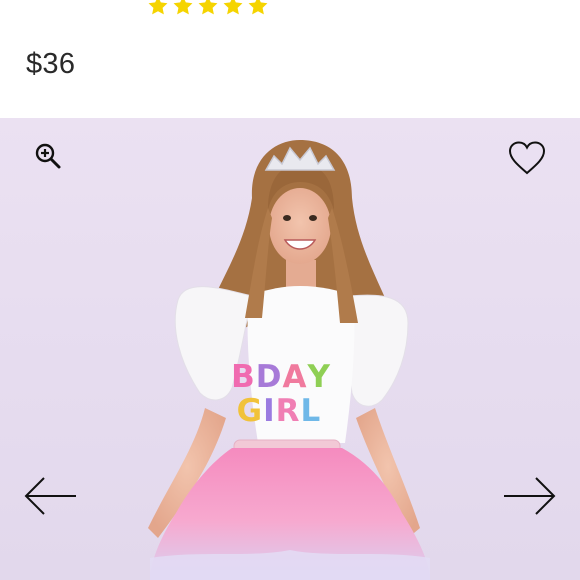 Image resolution: width=580 pixels, height=580 pixels. I want to click on shirt-letter: Y, so click(319, 377).